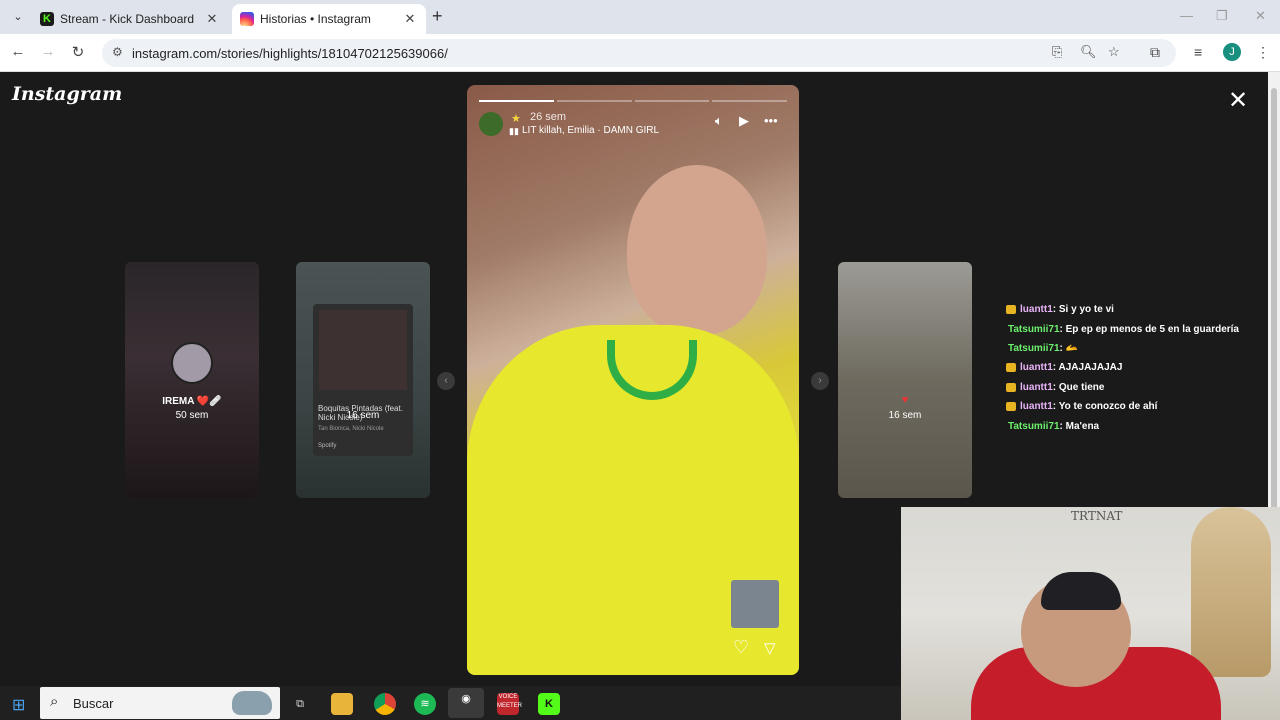  Describe the element at coordinates (1097, 516) in the screenshot. I see `wall-text: TRTNAT` at that location.